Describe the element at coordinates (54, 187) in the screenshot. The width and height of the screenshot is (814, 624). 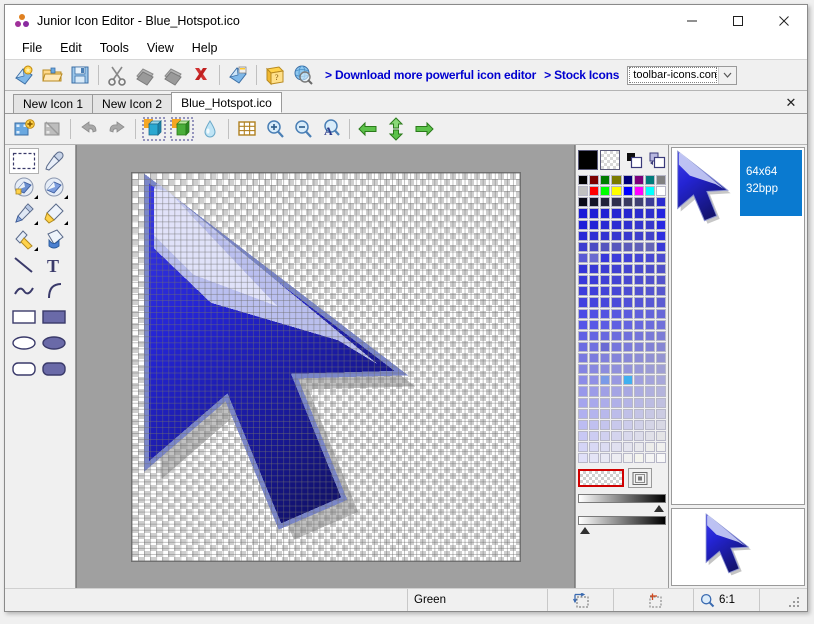
I see `tool-eraser-alt` at that location.